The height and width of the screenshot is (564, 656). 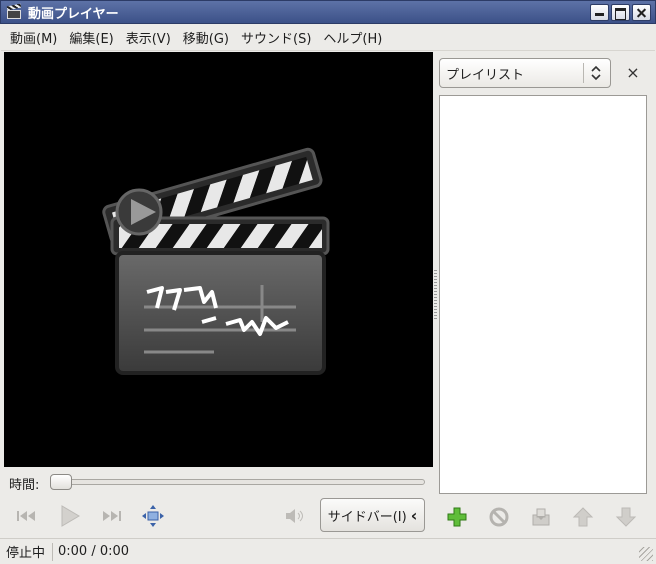 What do you see at coordinates (646, 554) in the screenshot?
I see `window-resize-grip` at bounding box center [646, 554].